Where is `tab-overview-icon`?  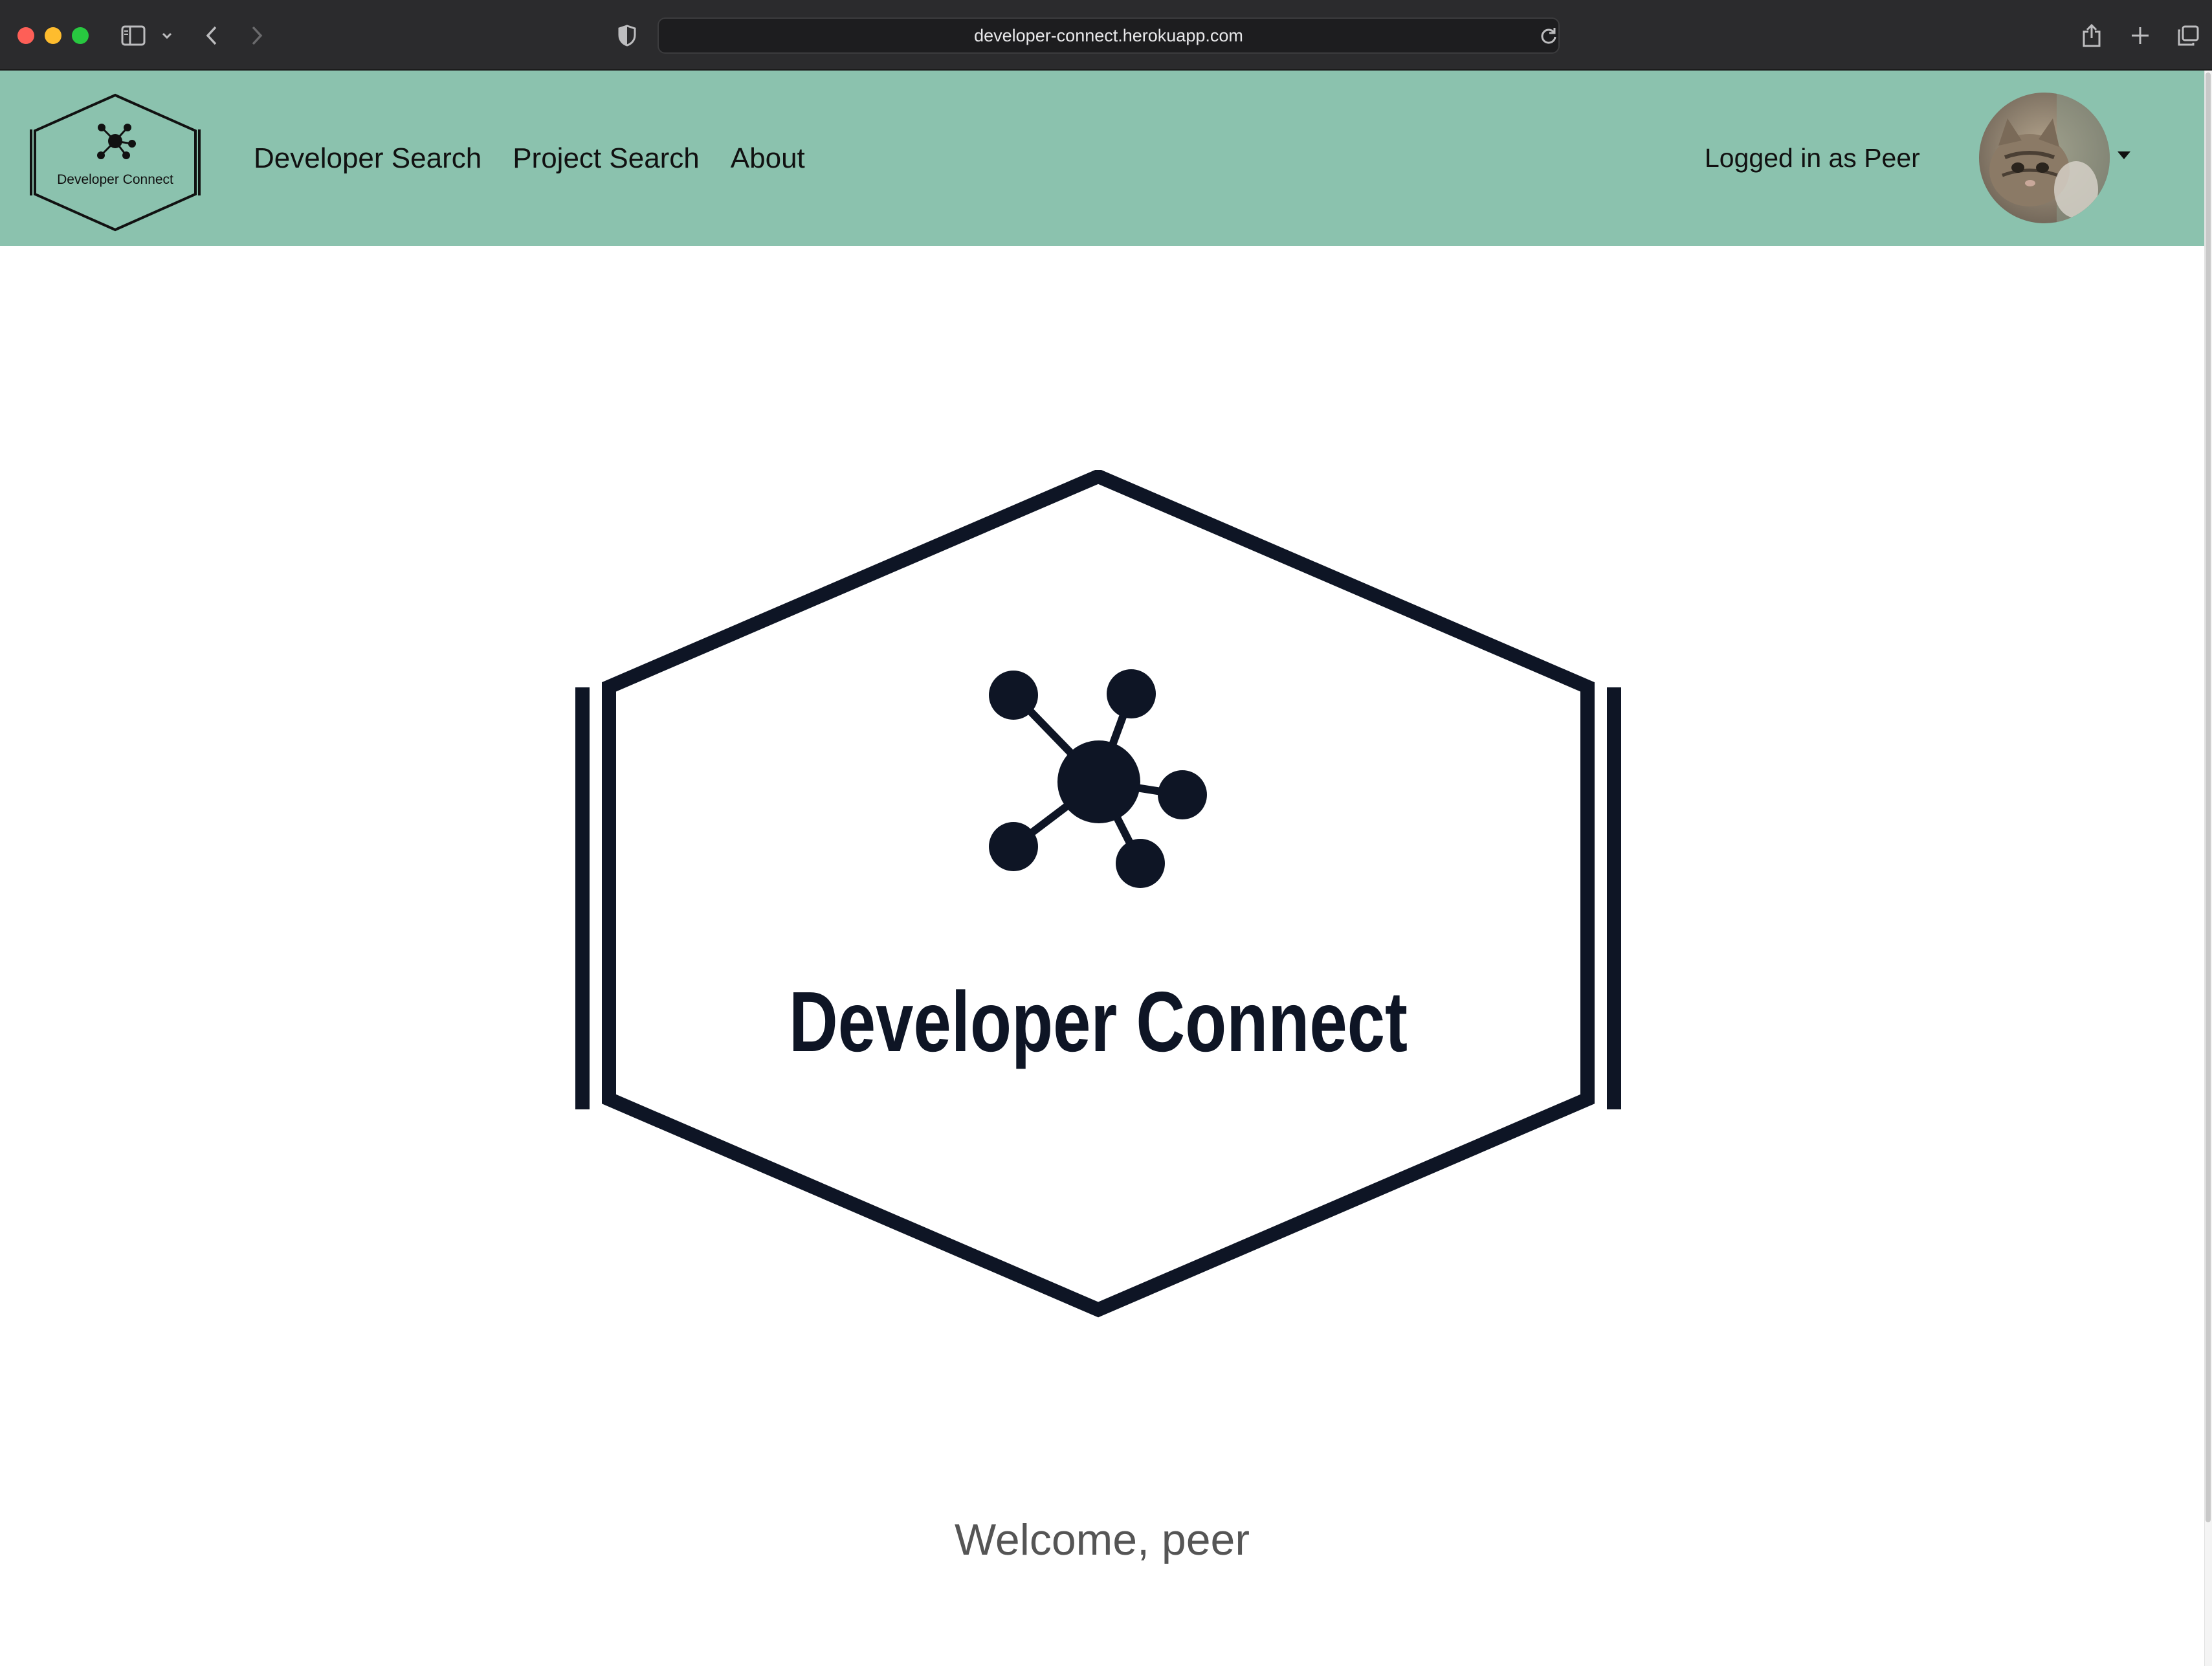 tab-overview-icon is located at coordinates (2188, 35).